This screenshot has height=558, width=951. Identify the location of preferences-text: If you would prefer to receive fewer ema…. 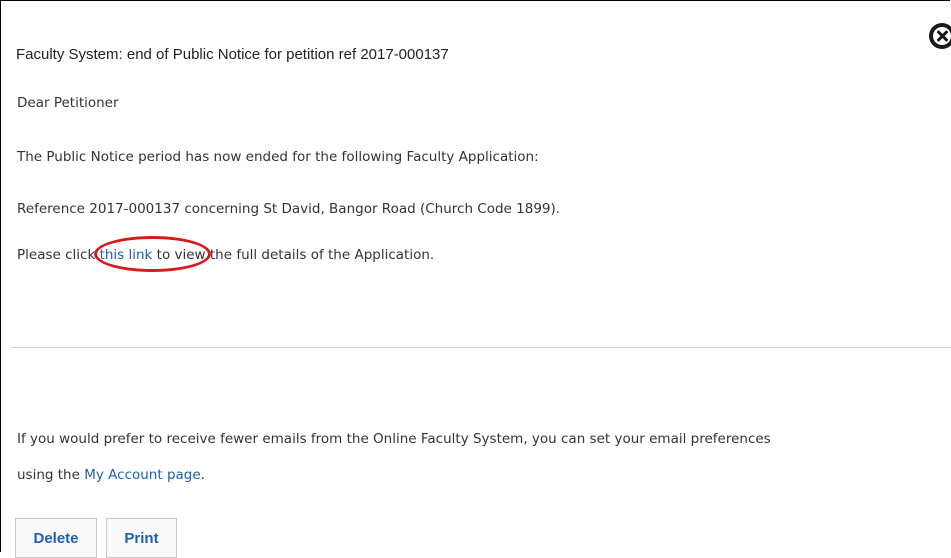
(394, 439).